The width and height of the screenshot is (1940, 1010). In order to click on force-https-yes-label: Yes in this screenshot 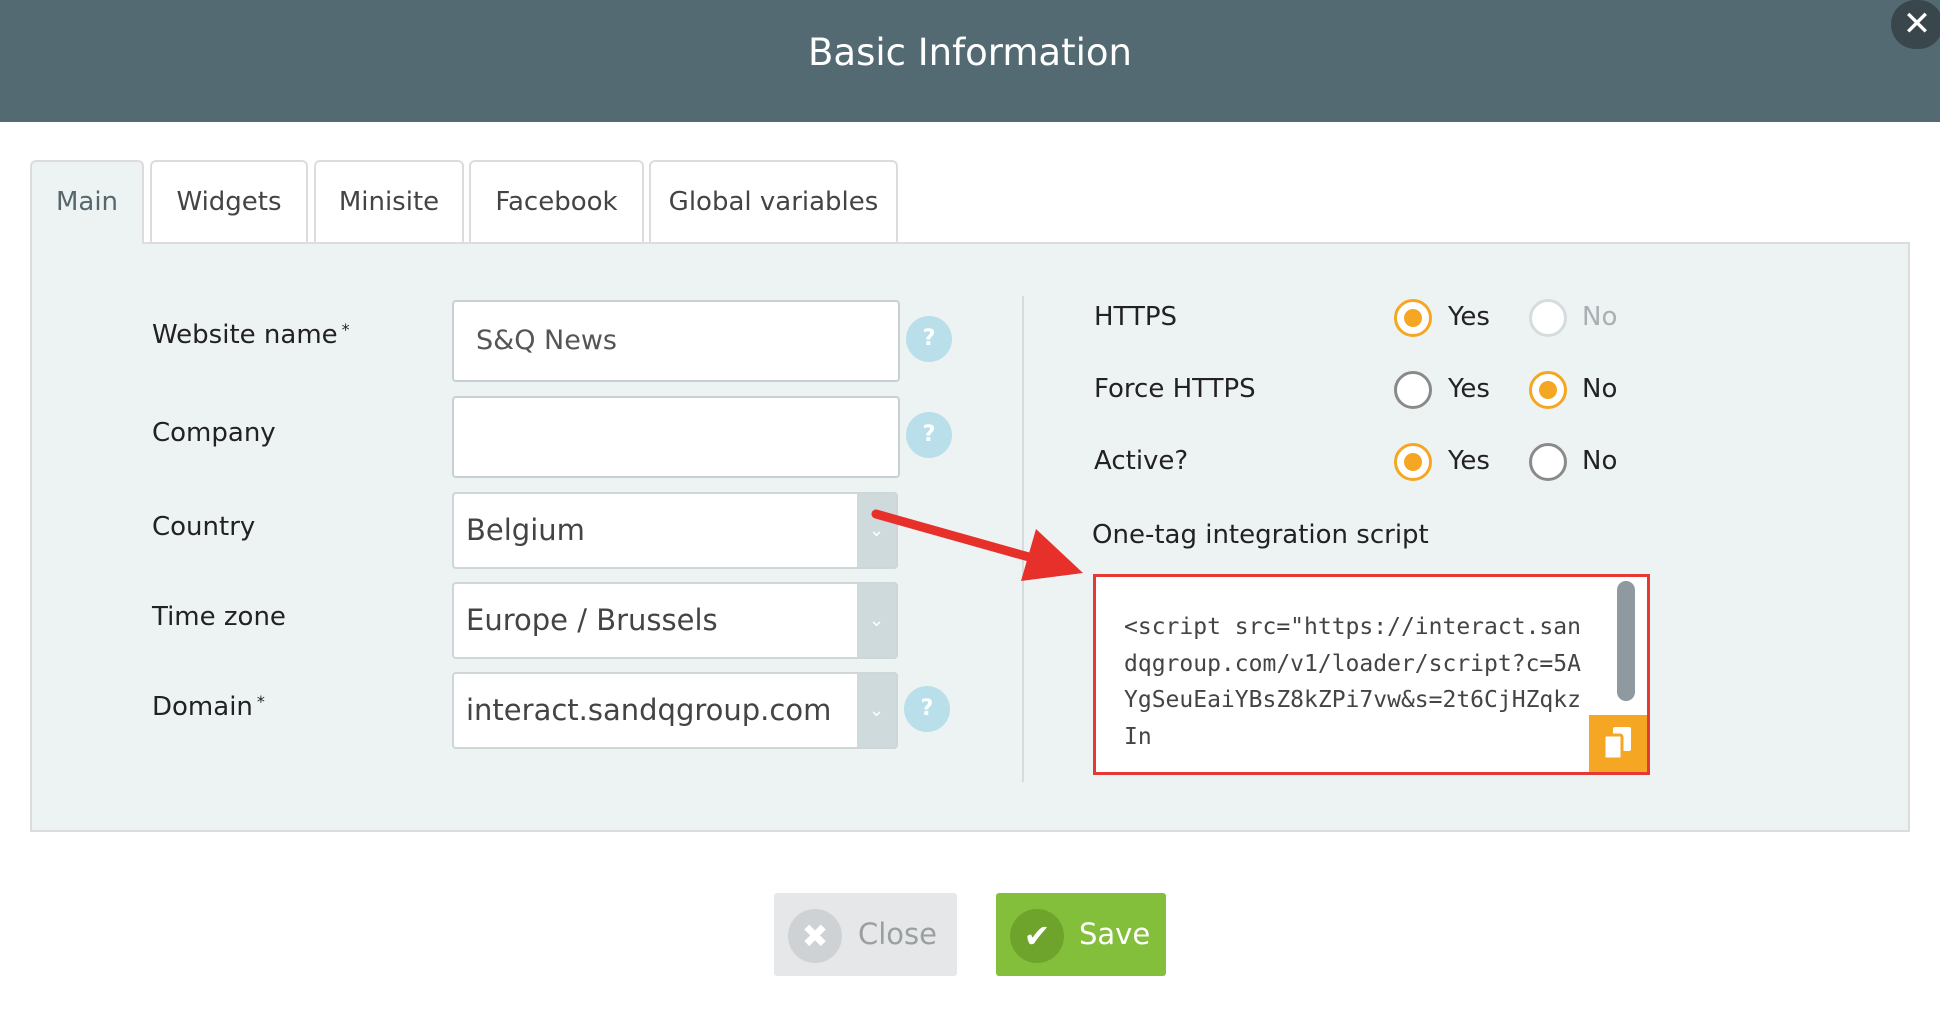, I will do `click(1469, 389)`.